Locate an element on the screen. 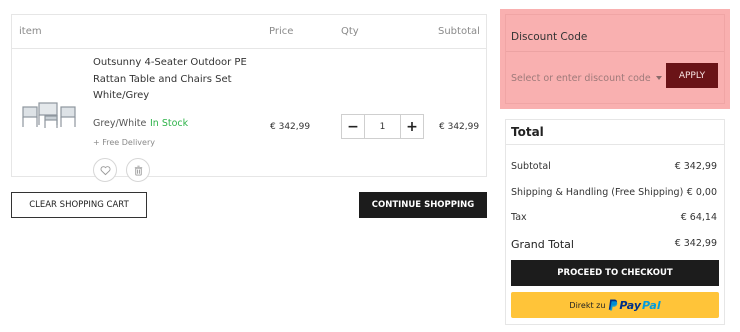 The width and height of the screenshot is (740, 332). patio-furniture-image is located at coordinates (49, 115).